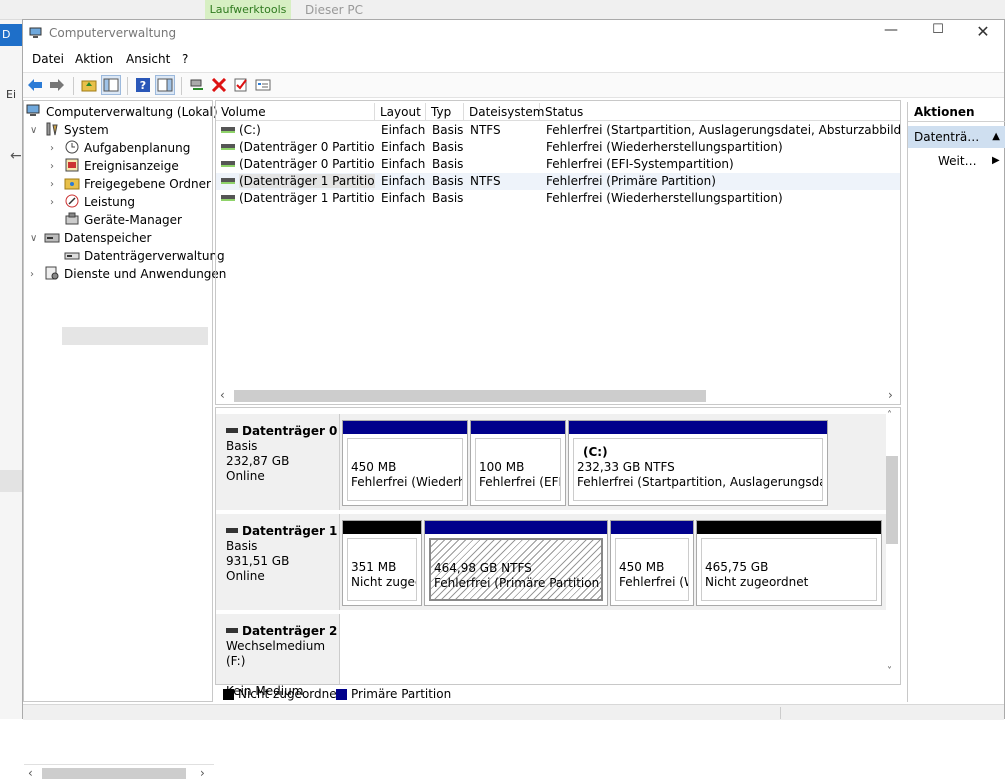 This screenshot has width=1005, height=782. What do you see at coordinates (382, 563) in the screenshot?
I see `partition-d1-p1: 351 MB Nicht zugeordnet` at bounding box center [382, 563].